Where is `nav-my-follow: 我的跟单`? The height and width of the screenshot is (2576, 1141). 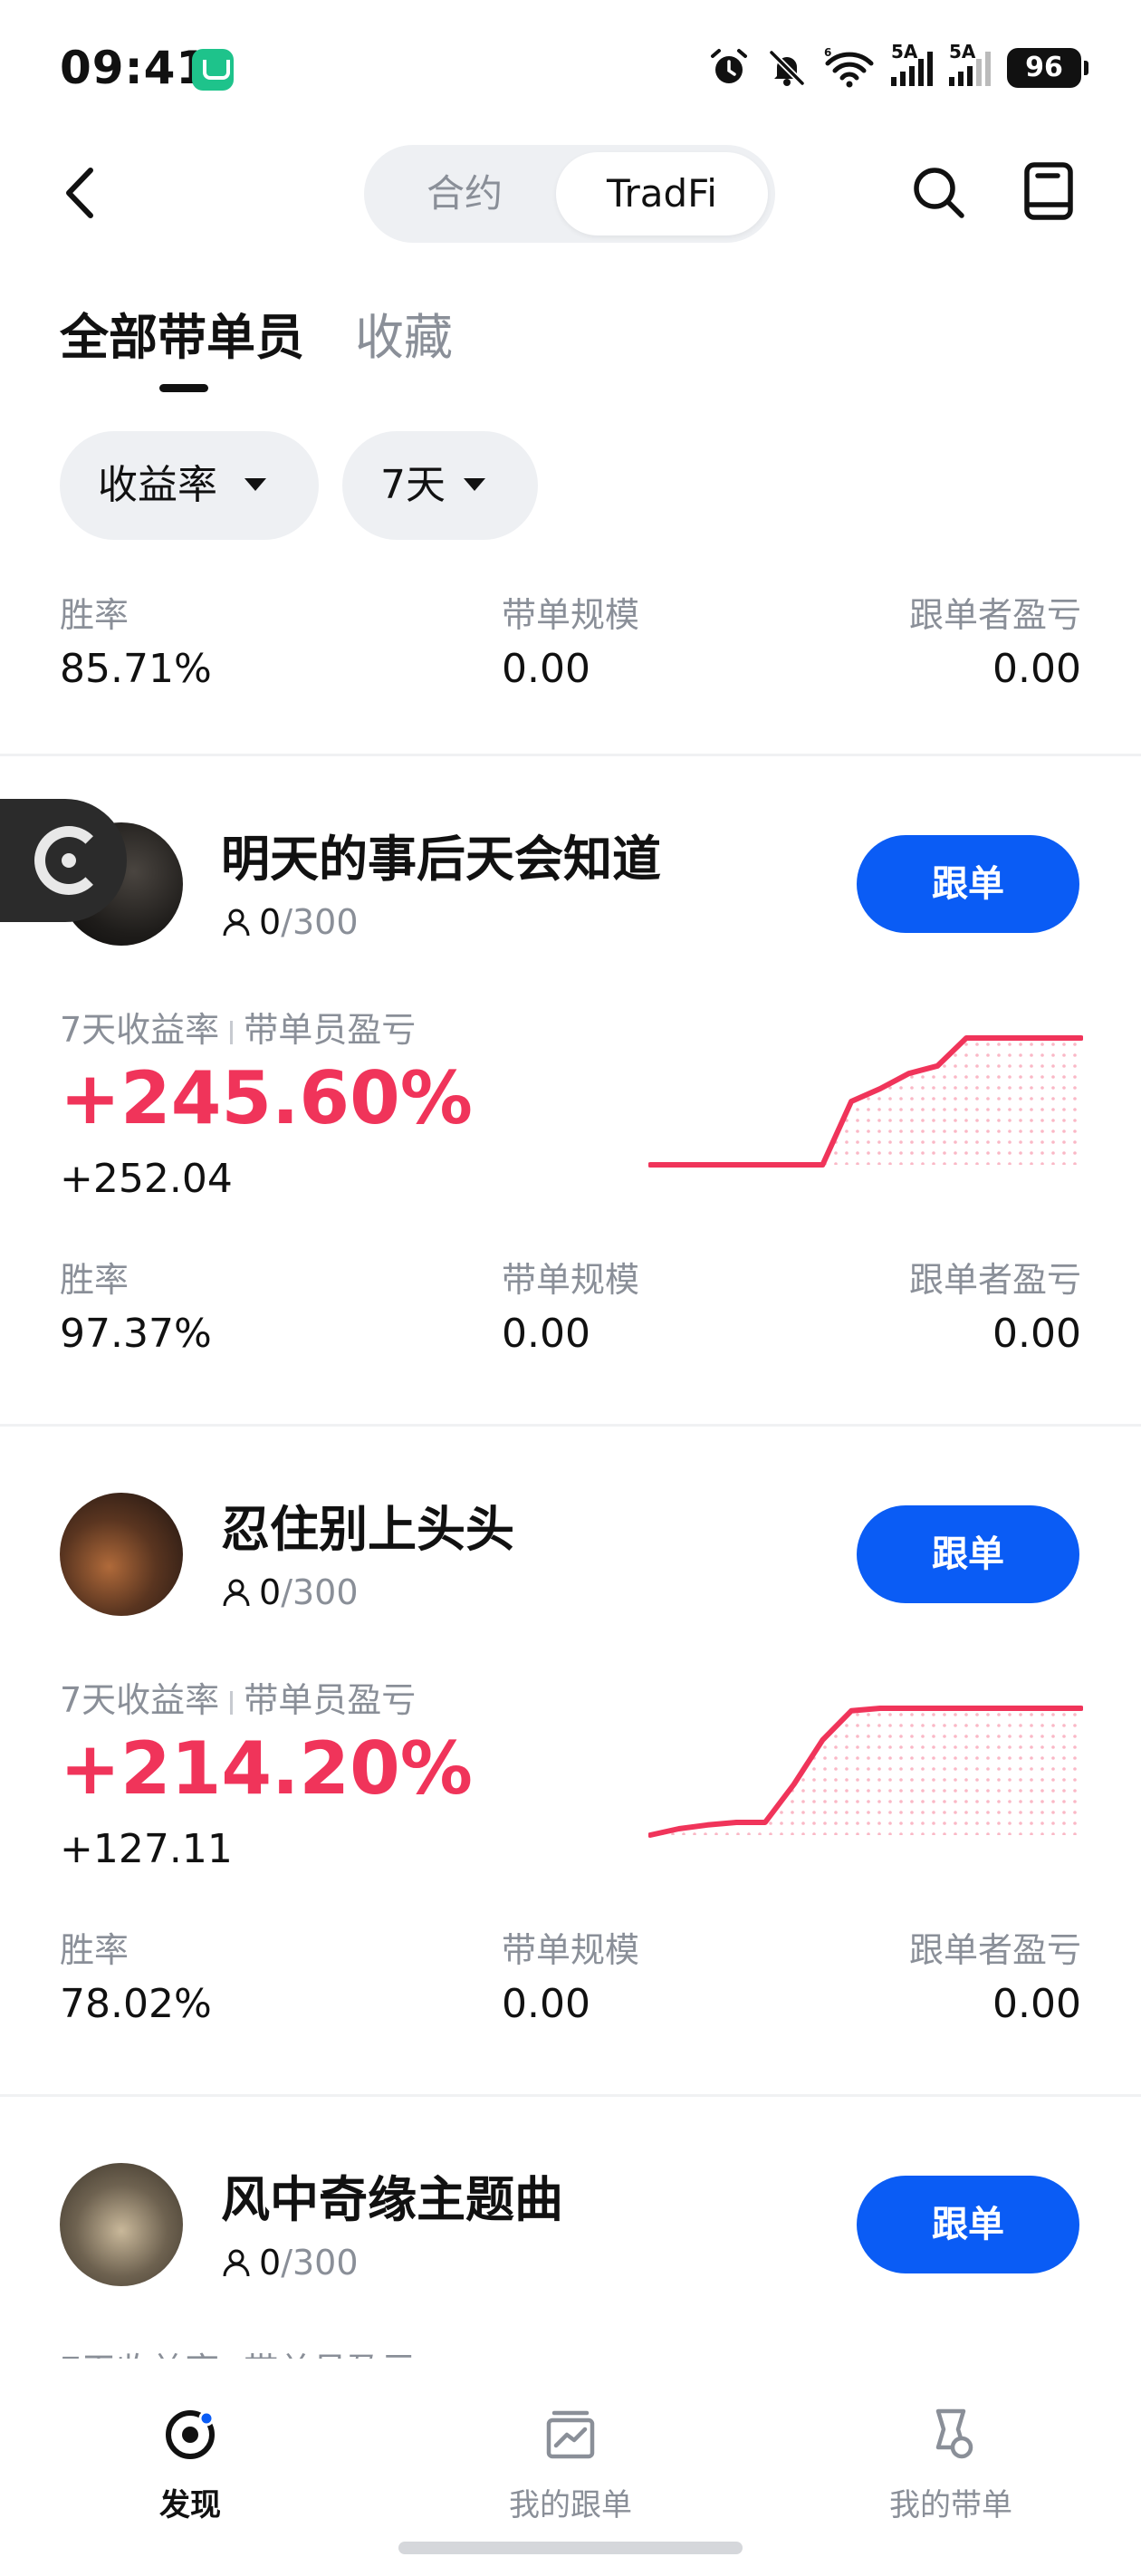 nav-my-follow: 我的跟单 is located at coordinates (570, 2465).